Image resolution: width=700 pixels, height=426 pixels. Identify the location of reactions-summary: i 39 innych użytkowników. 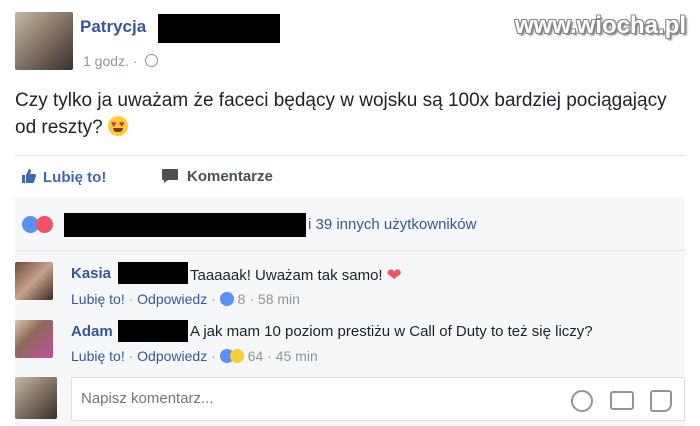
(392, 224).